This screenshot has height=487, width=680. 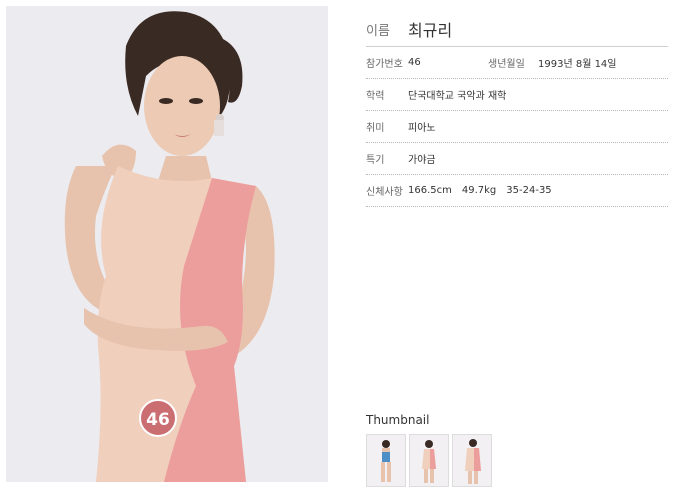 I want to click on height-value: 166.5cm, so click(x=430, y=190).